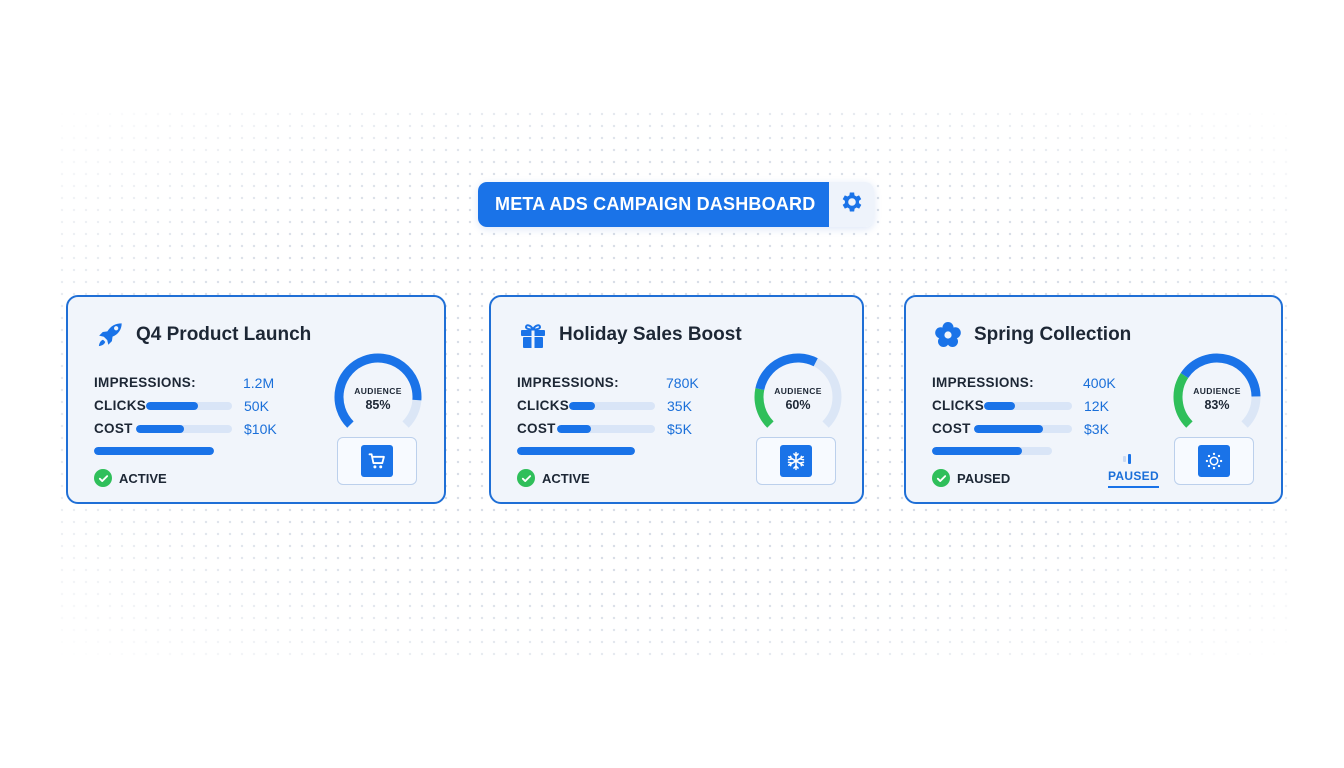  I want to click on shopping-cart-icon, so click(377, 461).